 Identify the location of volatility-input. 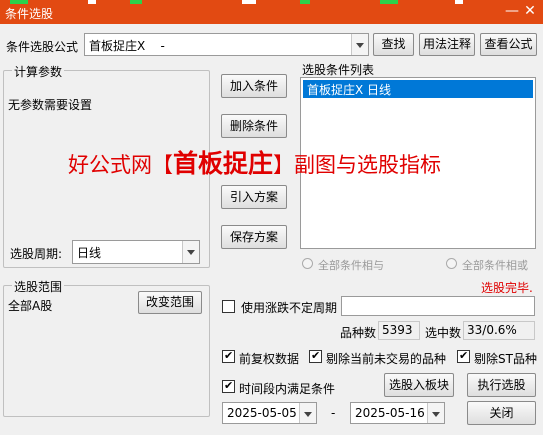
(438, 306).